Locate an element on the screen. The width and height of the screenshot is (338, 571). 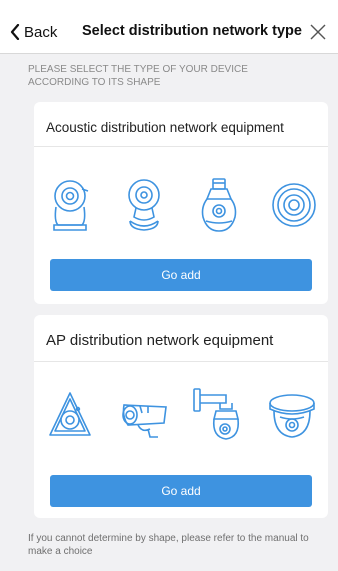
section-title: Acoustic distribution network equipment is located at coordinates (165, 127).